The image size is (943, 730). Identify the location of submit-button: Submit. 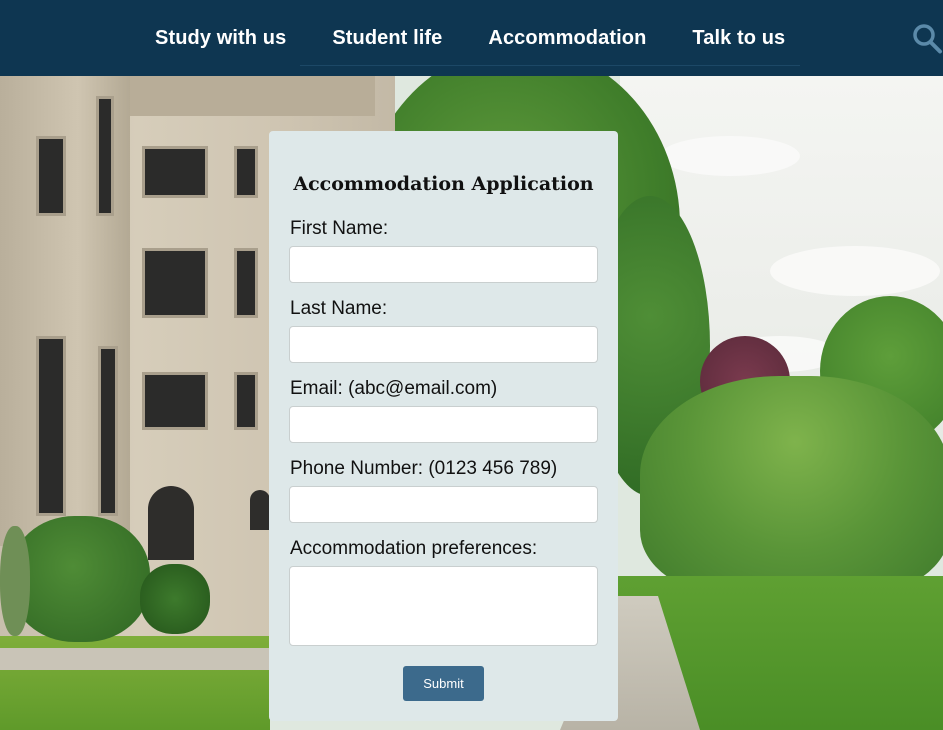
(443, 683).